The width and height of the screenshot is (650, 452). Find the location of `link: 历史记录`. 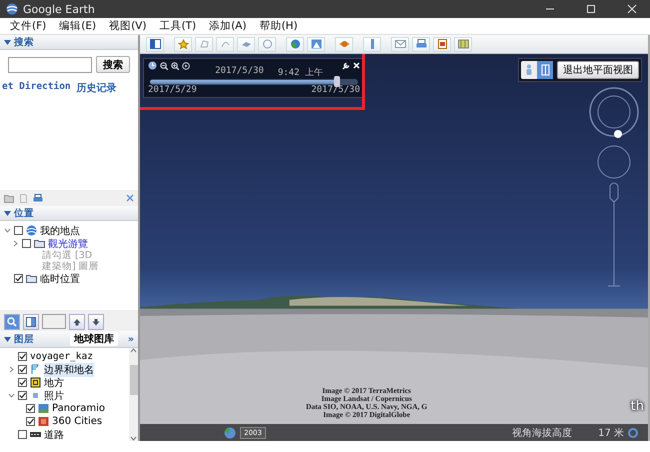

link: 历史记录 is located at coordinates (96, 88).